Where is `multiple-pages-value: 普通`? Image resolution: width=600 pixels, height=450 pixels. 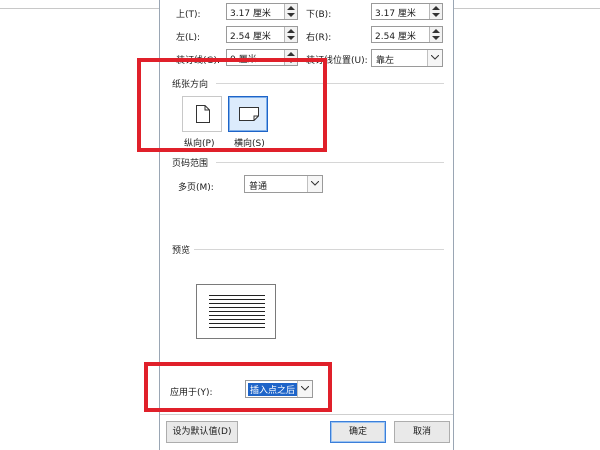 multiple-pages-value: 普通 is located at coordinates (258, 185).